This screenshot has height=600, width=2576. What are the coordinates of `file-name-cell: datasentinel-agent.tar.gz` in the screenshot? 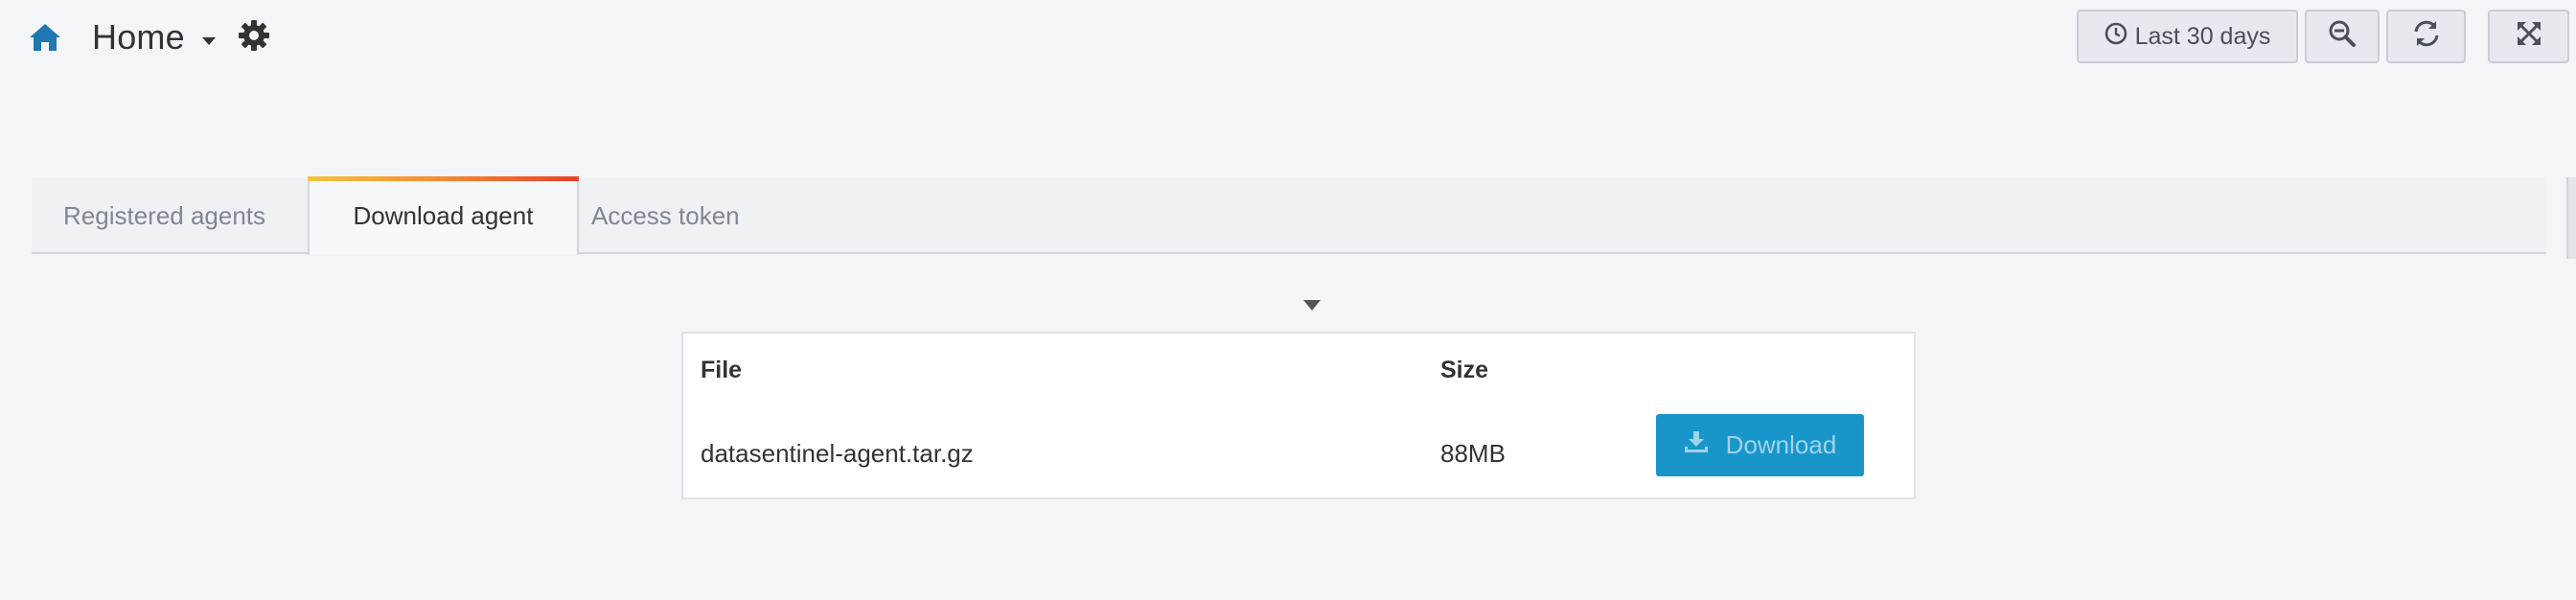 It's located at (837, 453).